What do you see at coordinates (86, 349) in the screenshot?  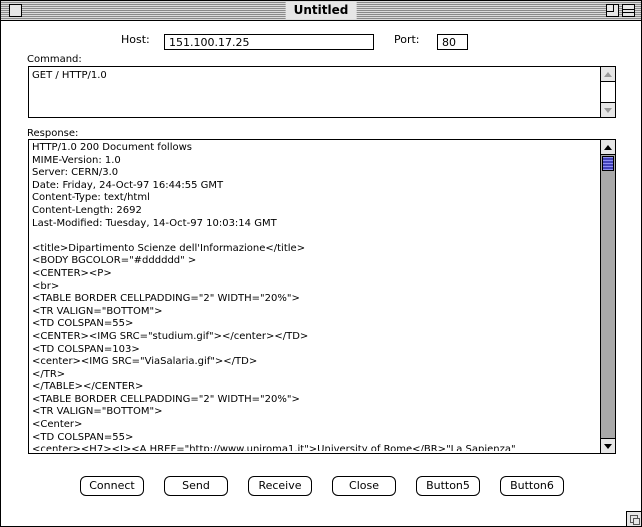 I see `response-line: <TD COLSPAN=103>` at bounding box center [86, 349].